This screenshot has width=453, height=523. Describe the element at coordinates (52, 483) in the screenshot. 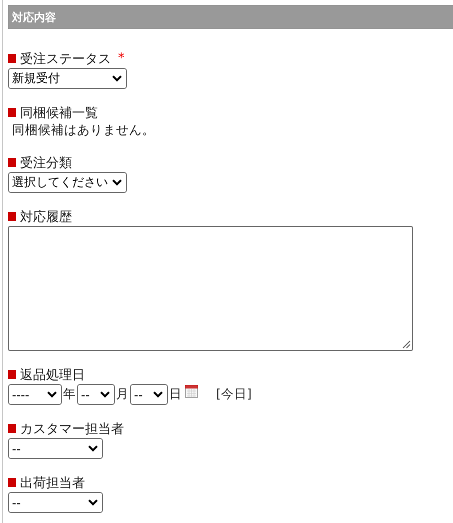

I see `field-label: 出荷担当者` at that location.